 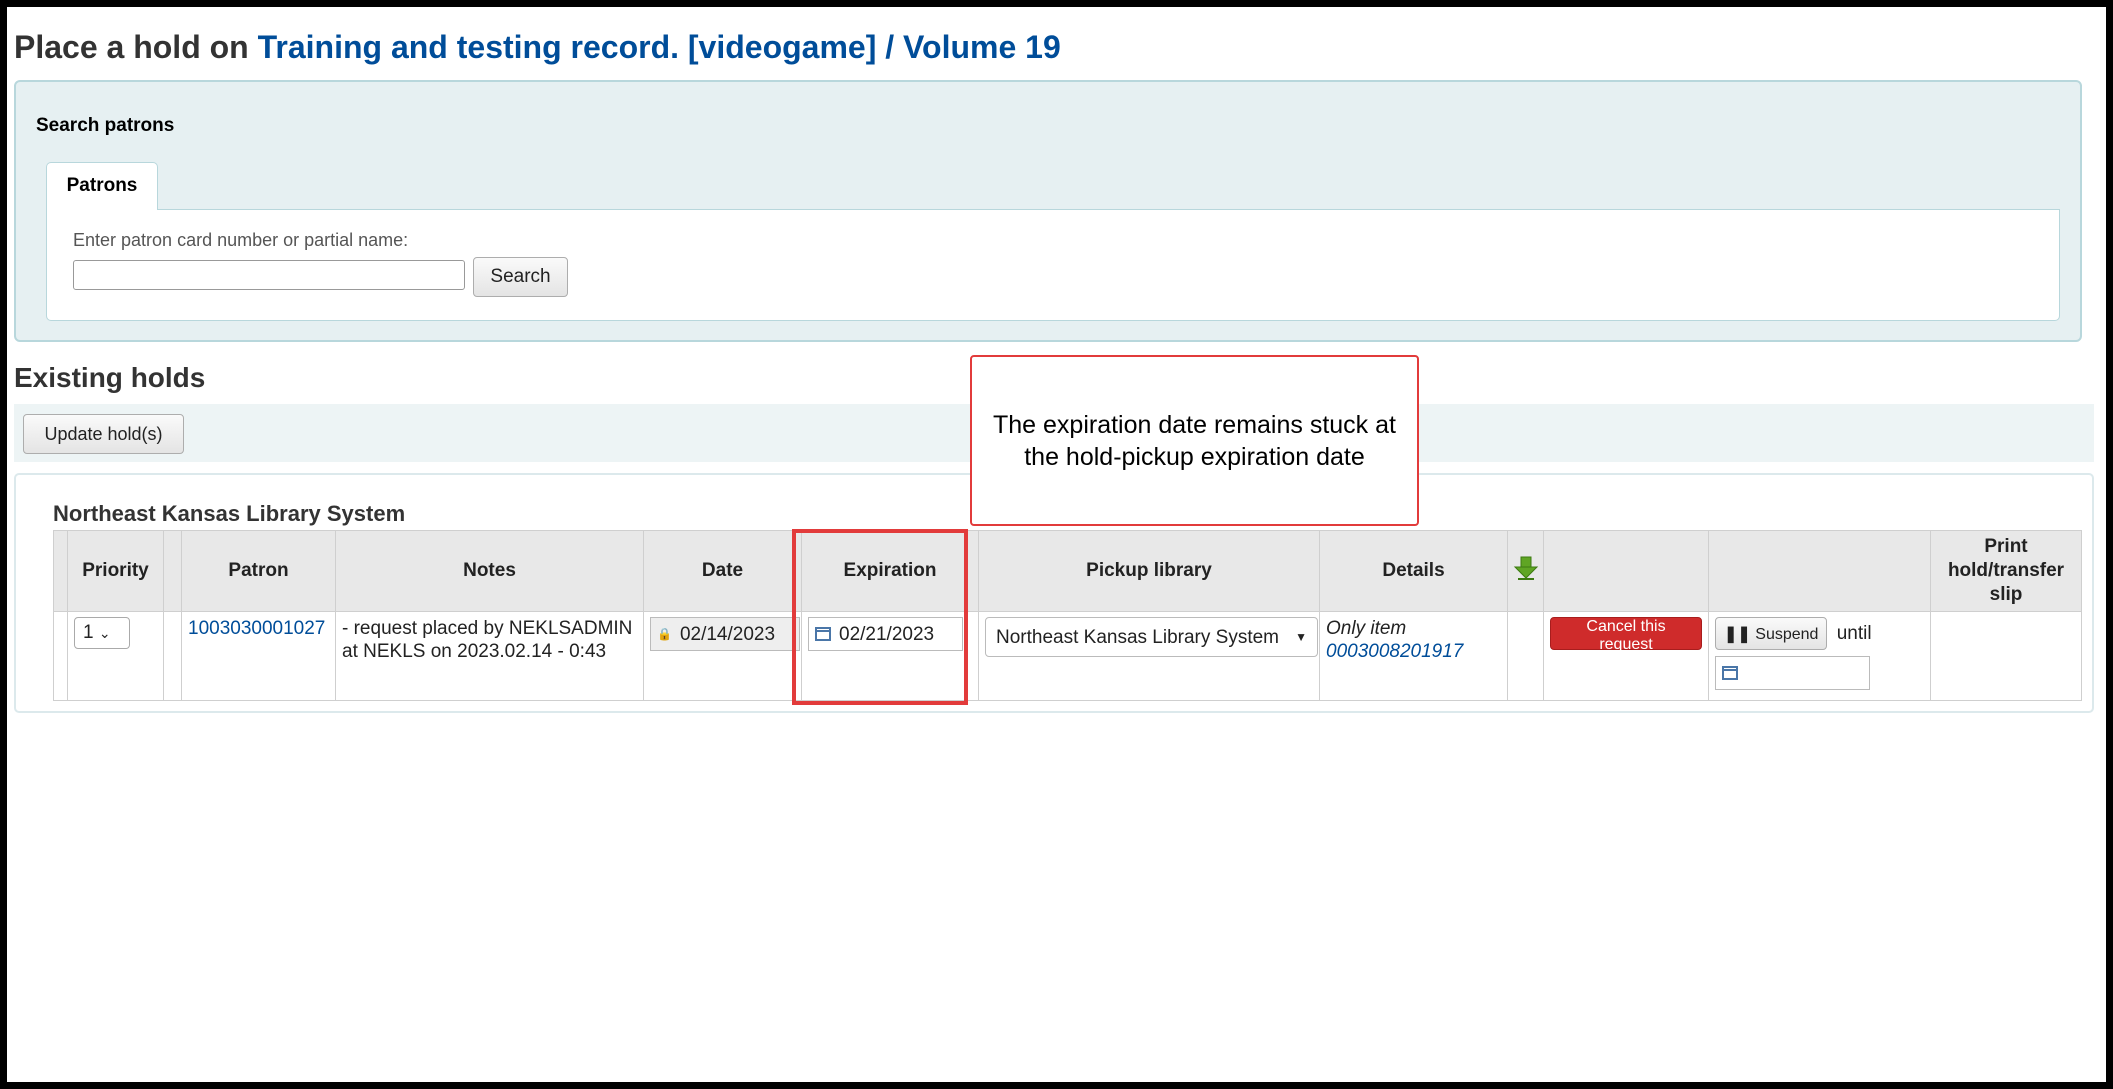 What do you see at coordinates (269, 275) in the screenshot?
I see `patron-search-input` at bounding box center [269, 275].